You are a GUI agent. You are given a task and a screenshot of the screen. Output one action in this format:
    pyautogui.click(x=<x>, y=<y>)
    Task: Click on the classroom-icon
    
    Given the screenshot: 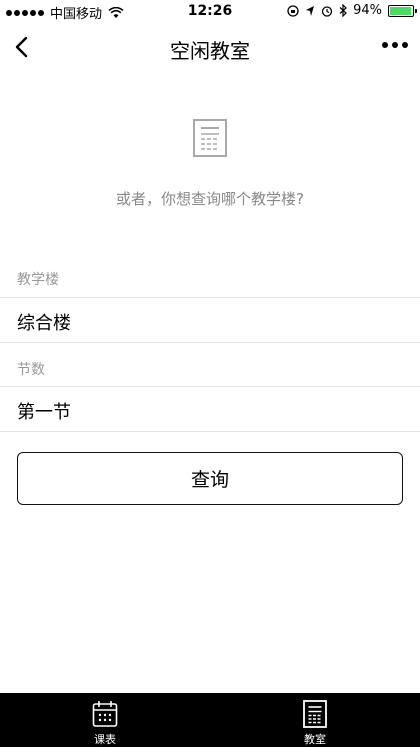 What is the action you would take?
    pyautogui.click(x=315, y=714)
    